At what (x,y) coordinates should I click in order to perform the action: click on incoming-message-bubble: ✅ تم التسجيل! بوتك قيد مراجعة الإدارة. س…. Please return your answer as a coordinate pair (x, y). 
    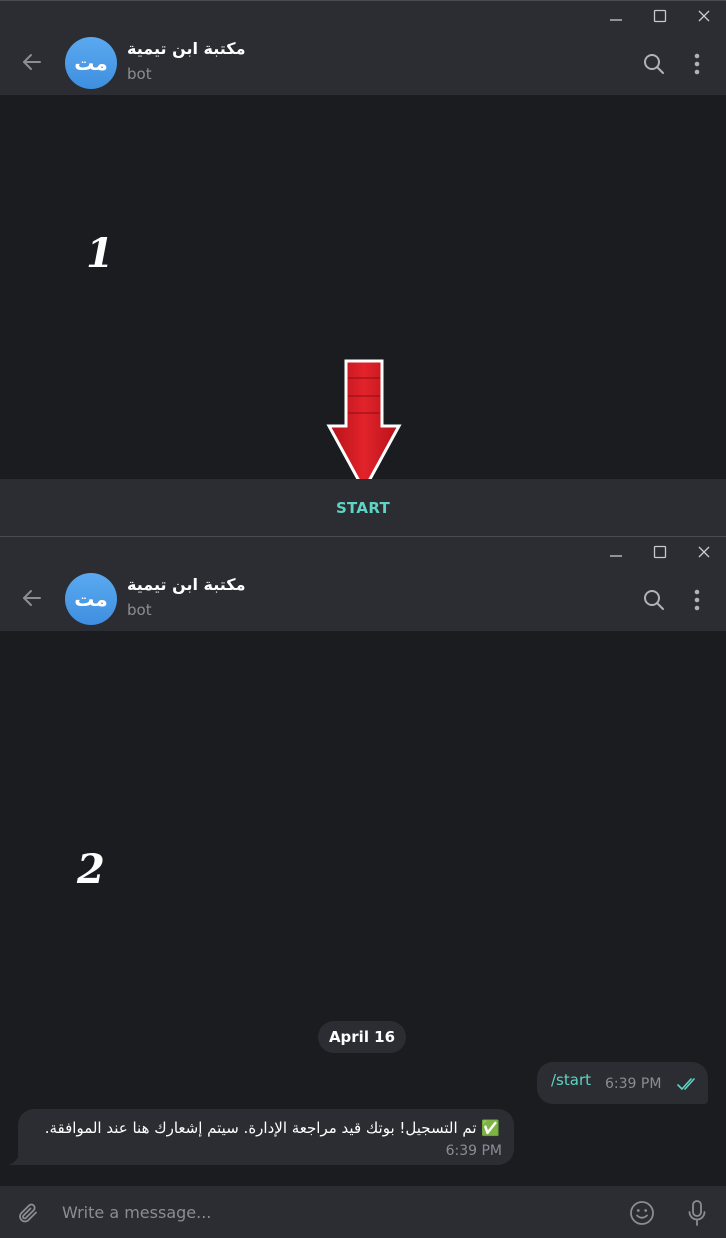
    Looking at the image, I should click on (261, 1137).